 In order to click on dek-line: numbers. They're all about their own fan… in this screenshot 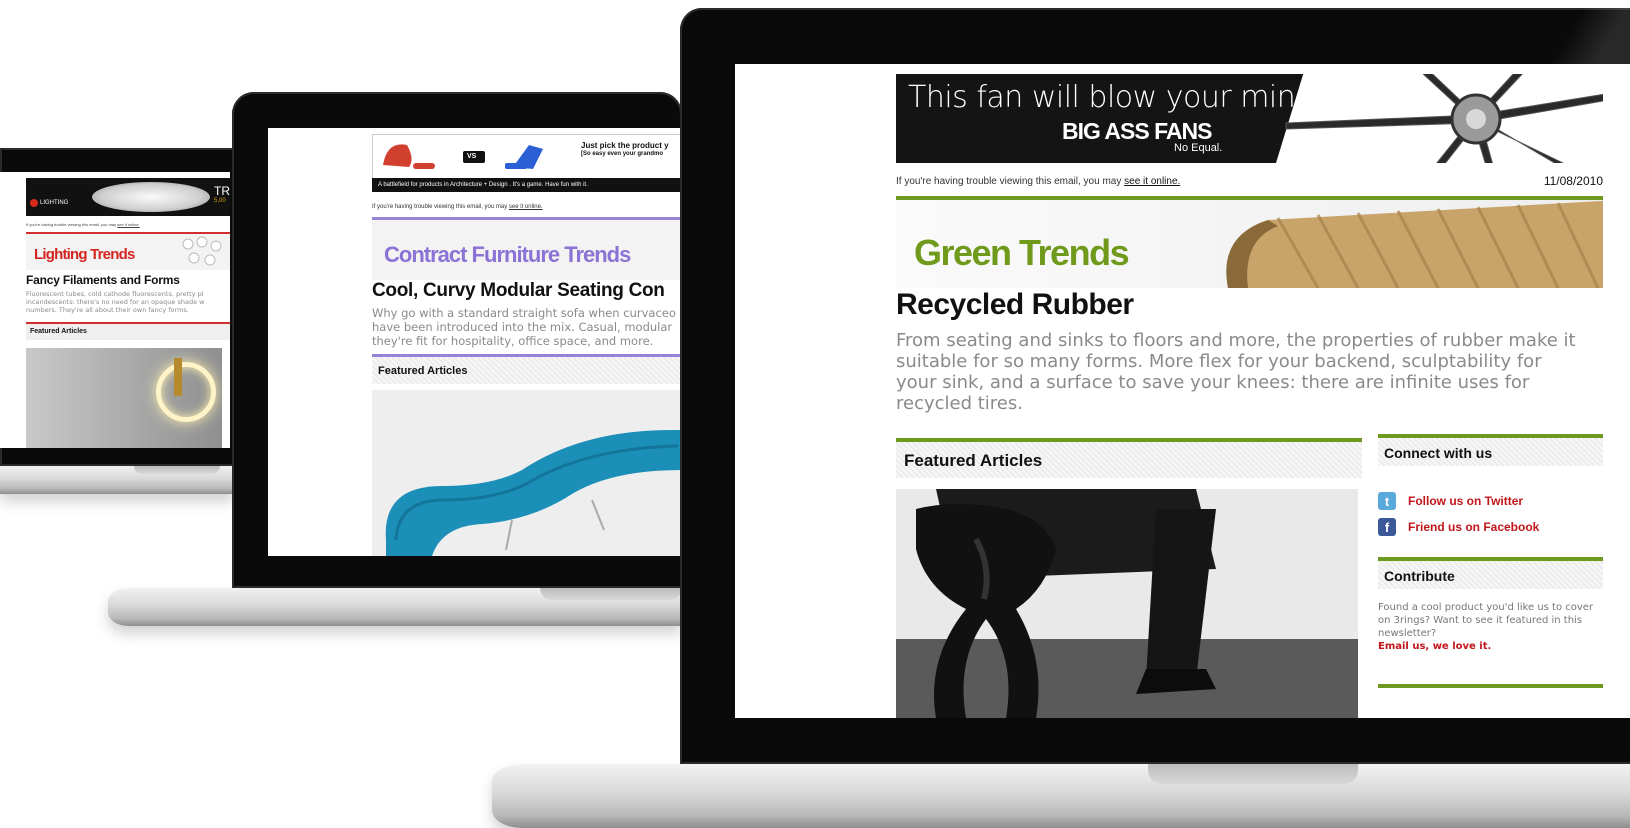, I will do `click(107, 310)`.